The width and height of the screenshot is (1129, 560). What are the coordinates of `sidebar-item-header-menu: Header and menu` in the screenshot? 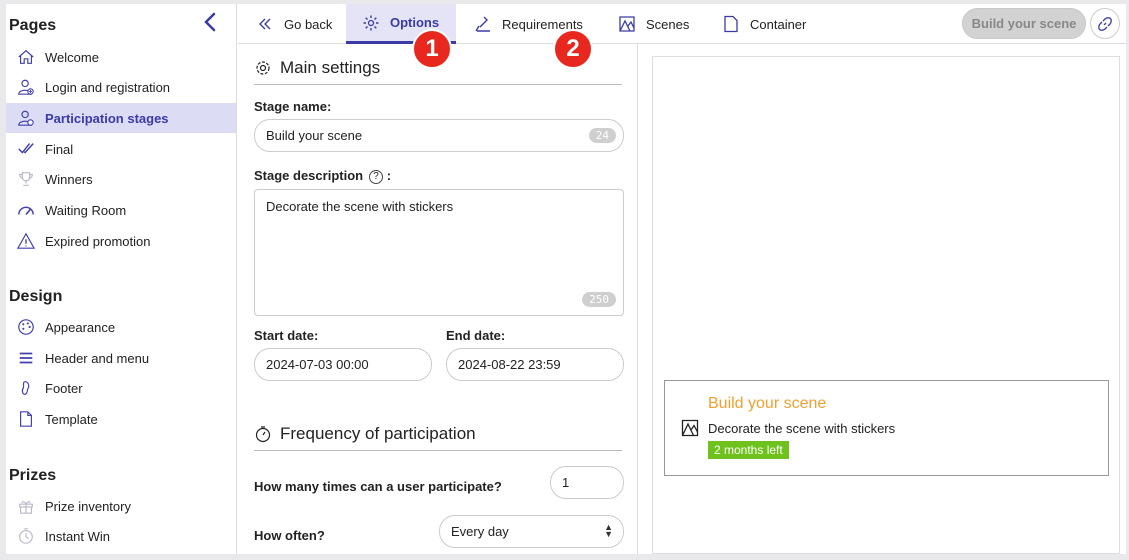 It's located at (121, 358).